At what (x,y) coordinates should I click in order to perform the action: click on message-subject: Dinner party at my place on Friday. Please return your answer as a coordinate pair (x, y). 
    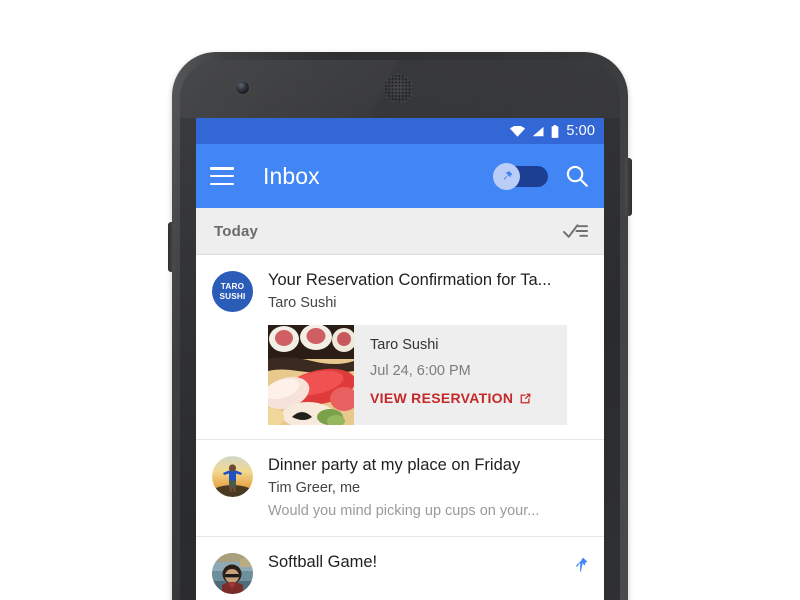
    Looking at the image, I should click on (394, 465).